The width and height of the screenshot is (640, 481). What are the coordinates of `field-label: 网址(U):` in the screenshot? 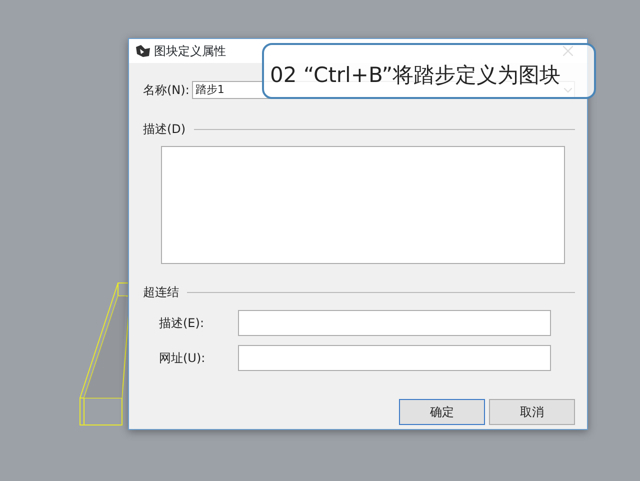 It's located at (182, 358).